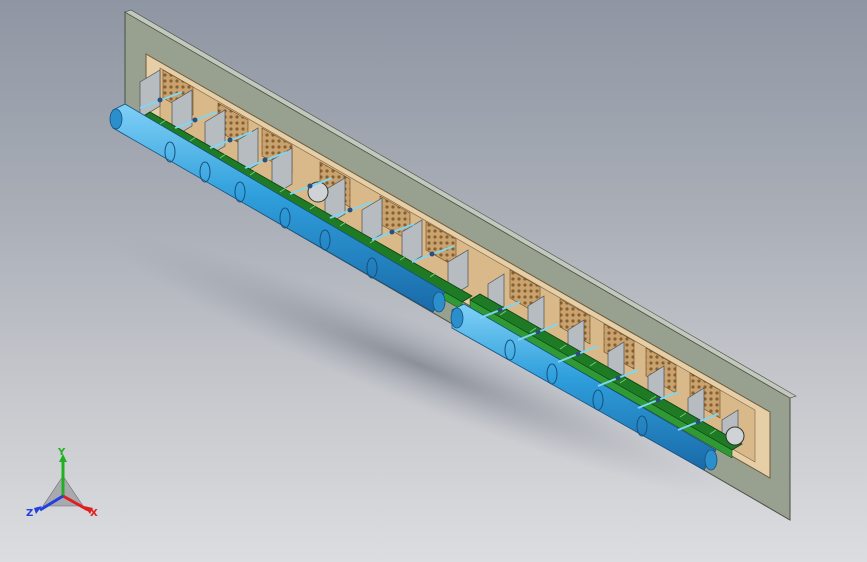 This screenshot has height=562, width=867. Describe the element at coordinates (62, 483) in the screenshot. I see `triad-graphic: Y X Z` at that location.